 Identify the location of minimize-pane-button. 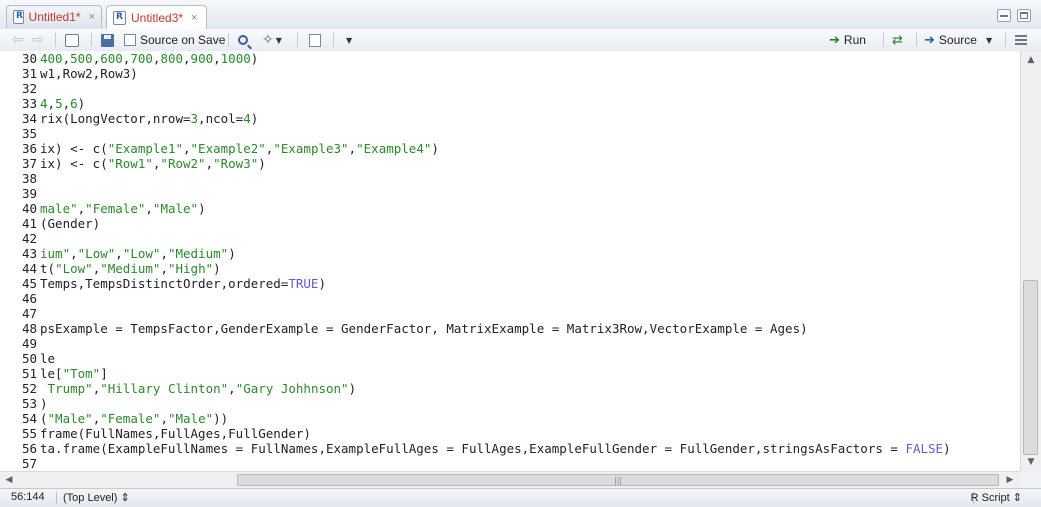
(1004, 15).